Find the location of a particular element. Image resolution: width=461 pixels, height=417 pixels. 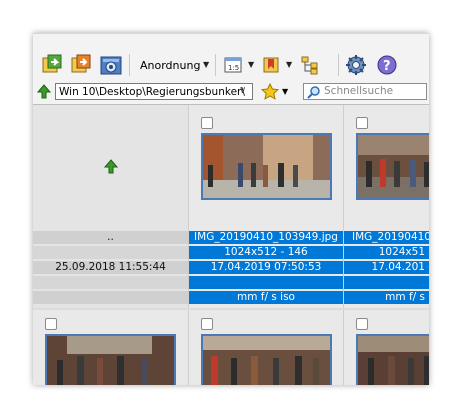

help-button: ? is located at coordinates (387, 65).